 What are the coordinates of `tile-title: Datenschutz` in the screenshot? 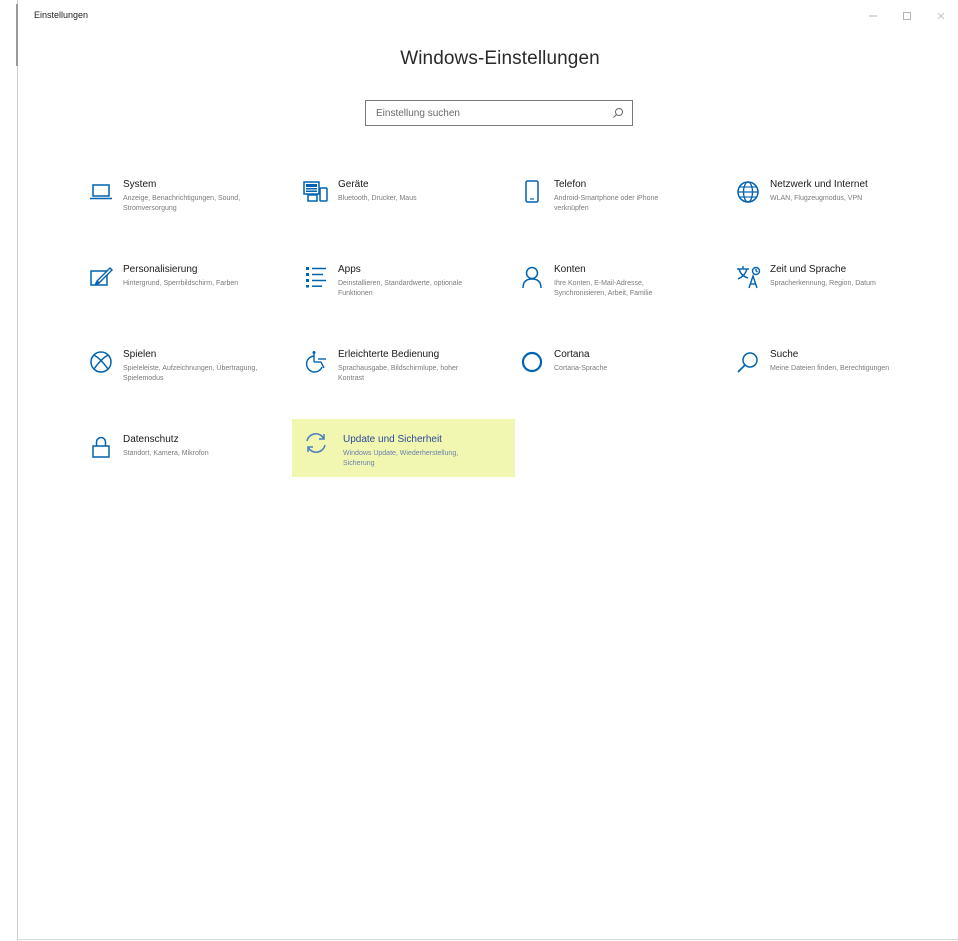 It's located at (151, 439).